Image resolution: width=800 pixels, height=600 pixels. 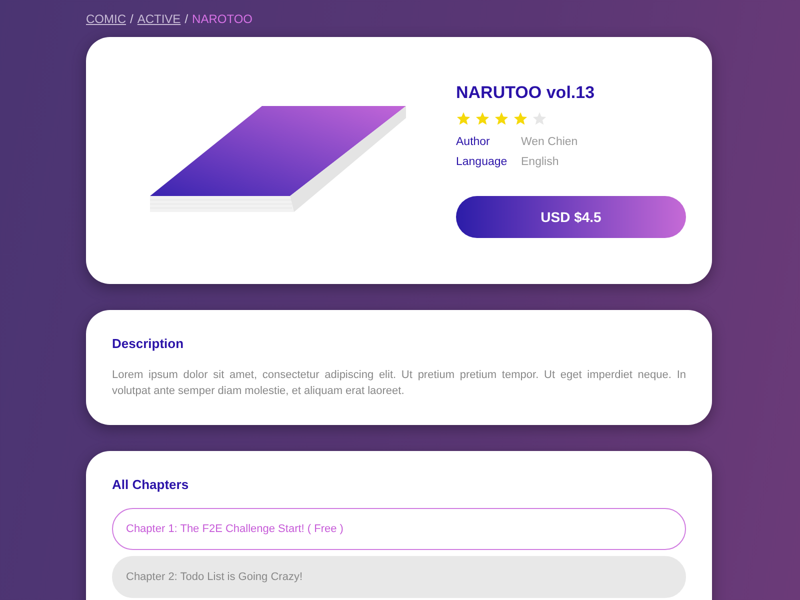 I want to click on breadcrumb-link: ACTIVE, so click(x=159, y=19).